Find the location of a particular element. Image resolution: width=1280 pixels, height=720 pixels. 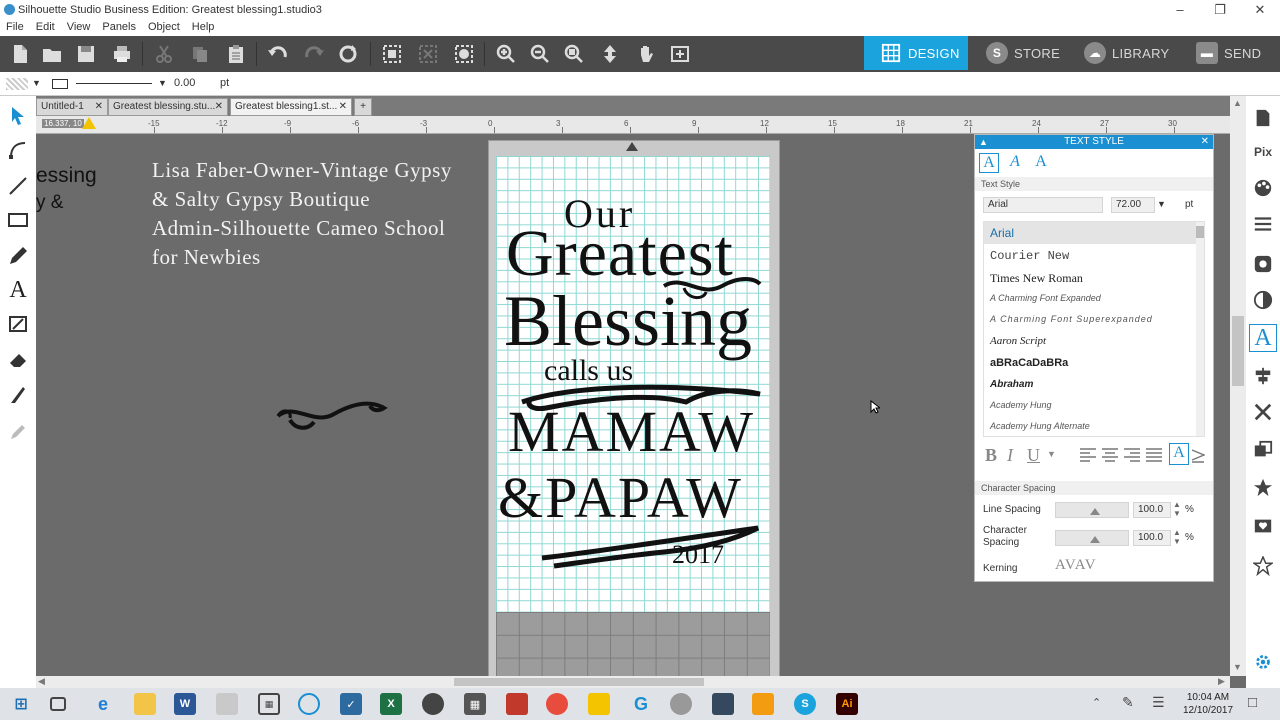

page-setup-icon is located at coordinates (1263, 118).